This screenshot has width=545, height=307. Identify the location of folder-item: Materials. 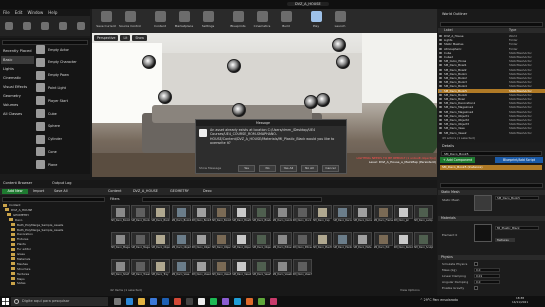
(20, 259).